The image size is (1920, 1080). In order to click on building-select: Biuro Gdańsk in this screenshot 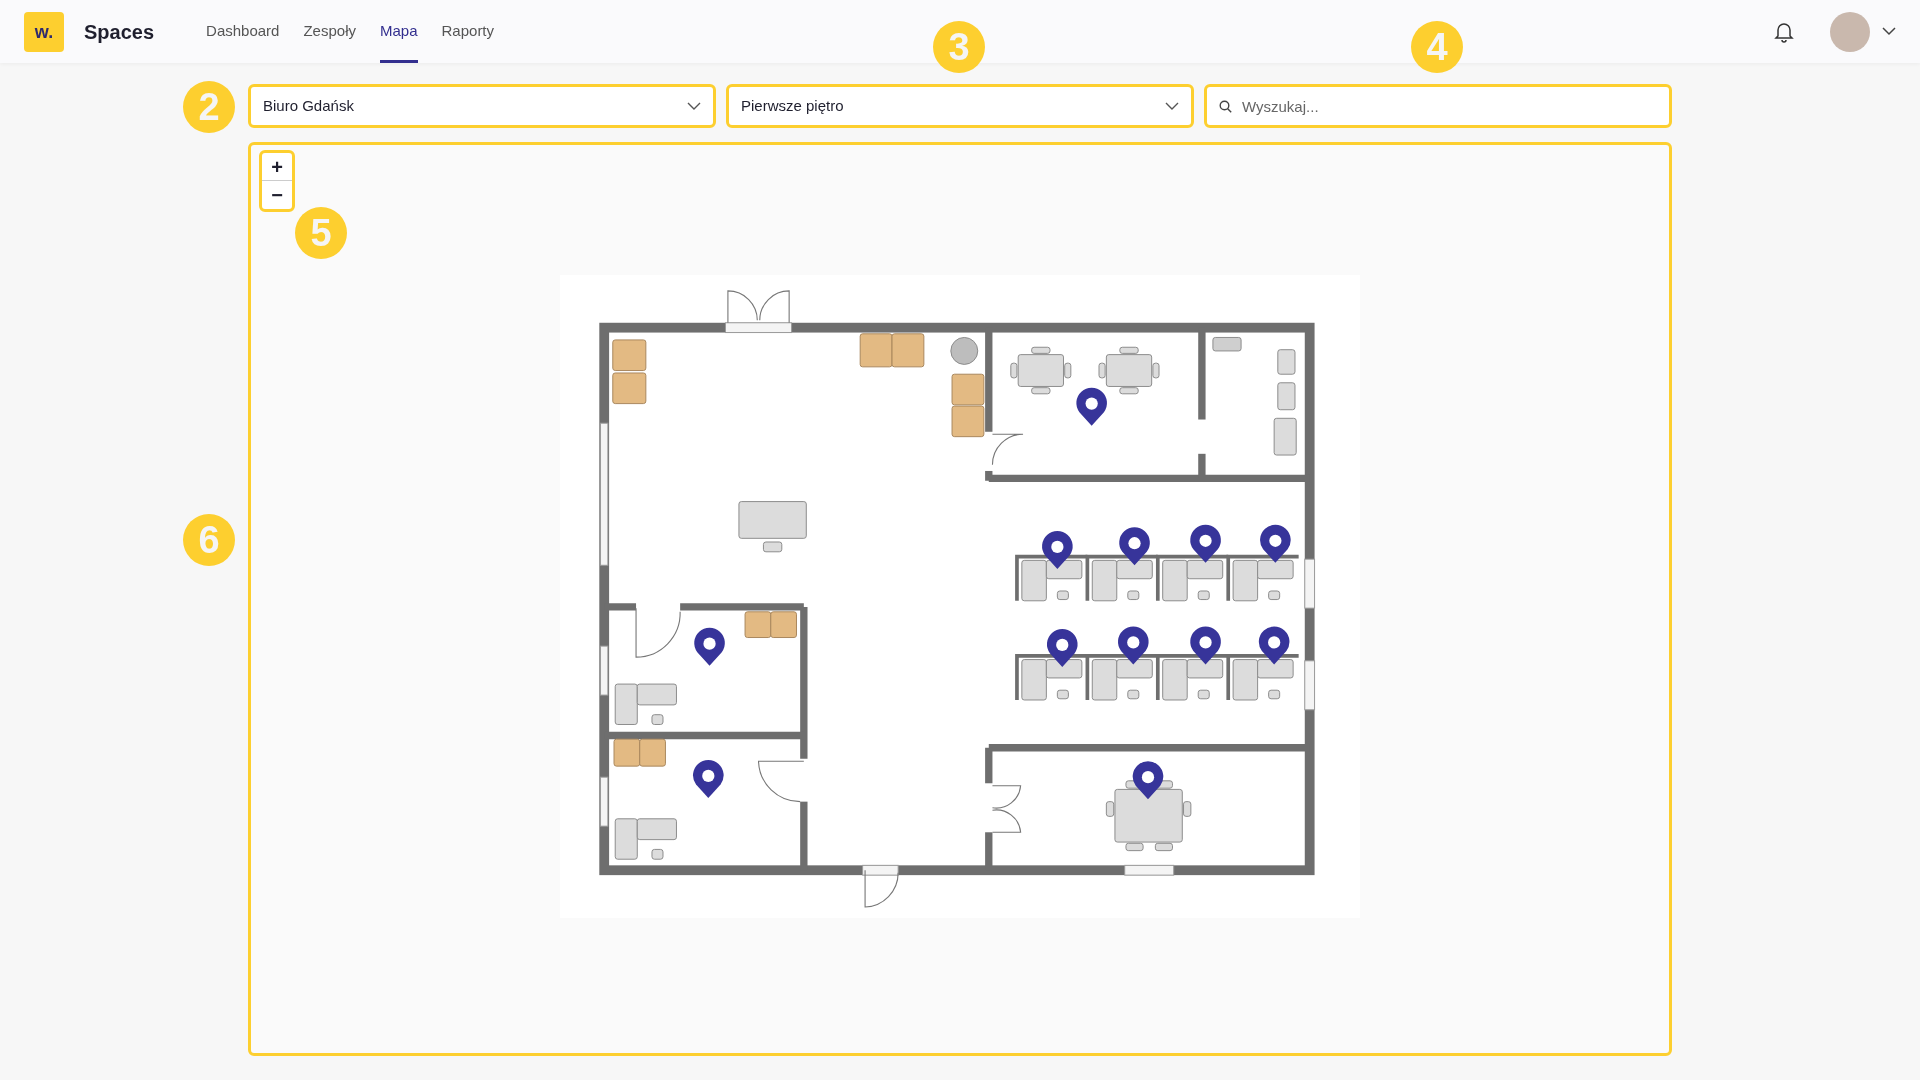, I will do `click(482, 106)`.